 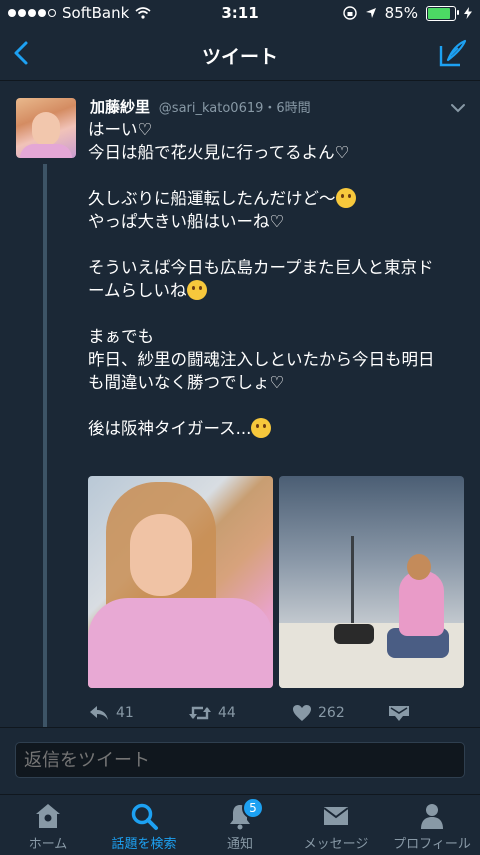 I want to click on person-icon, so click(x=432, y=816).